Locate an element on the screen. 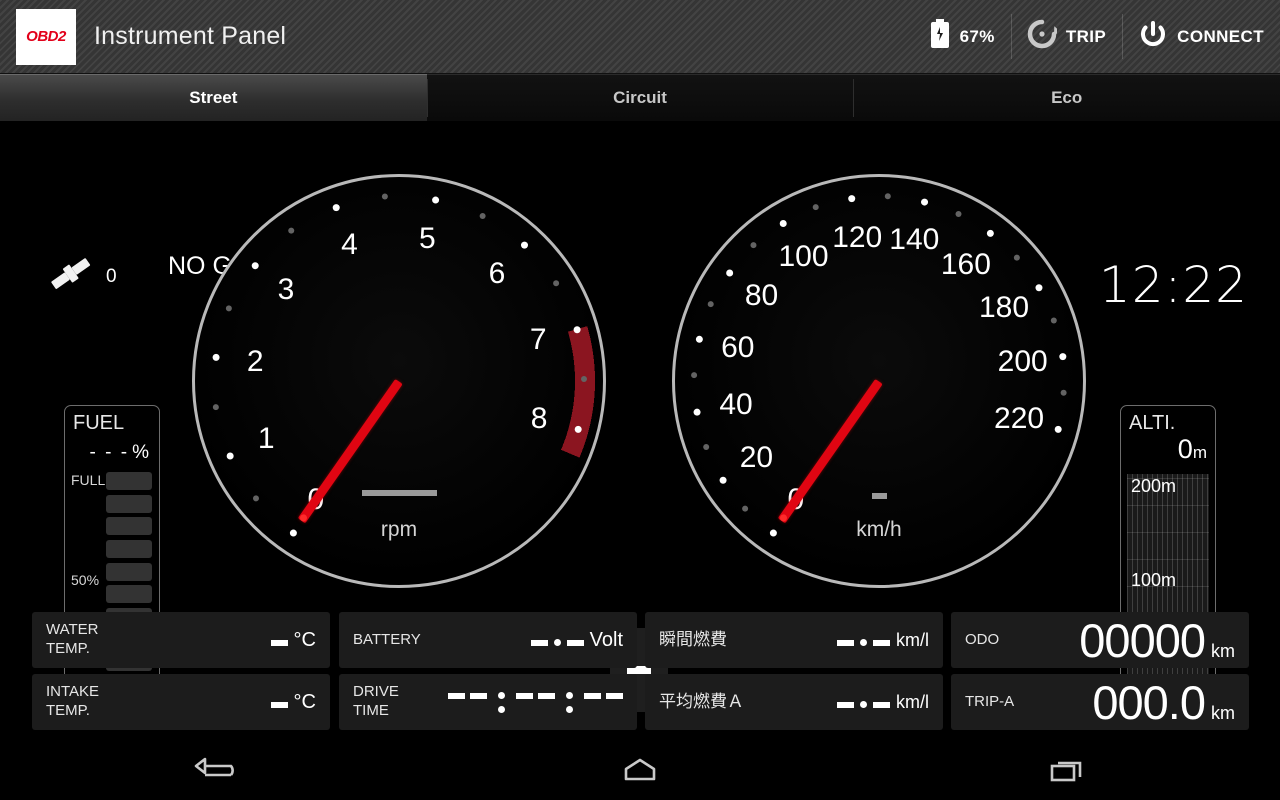 This screenshot has width=1280, height=800. gauge-label: 160 is located at coordinates (965, 264).